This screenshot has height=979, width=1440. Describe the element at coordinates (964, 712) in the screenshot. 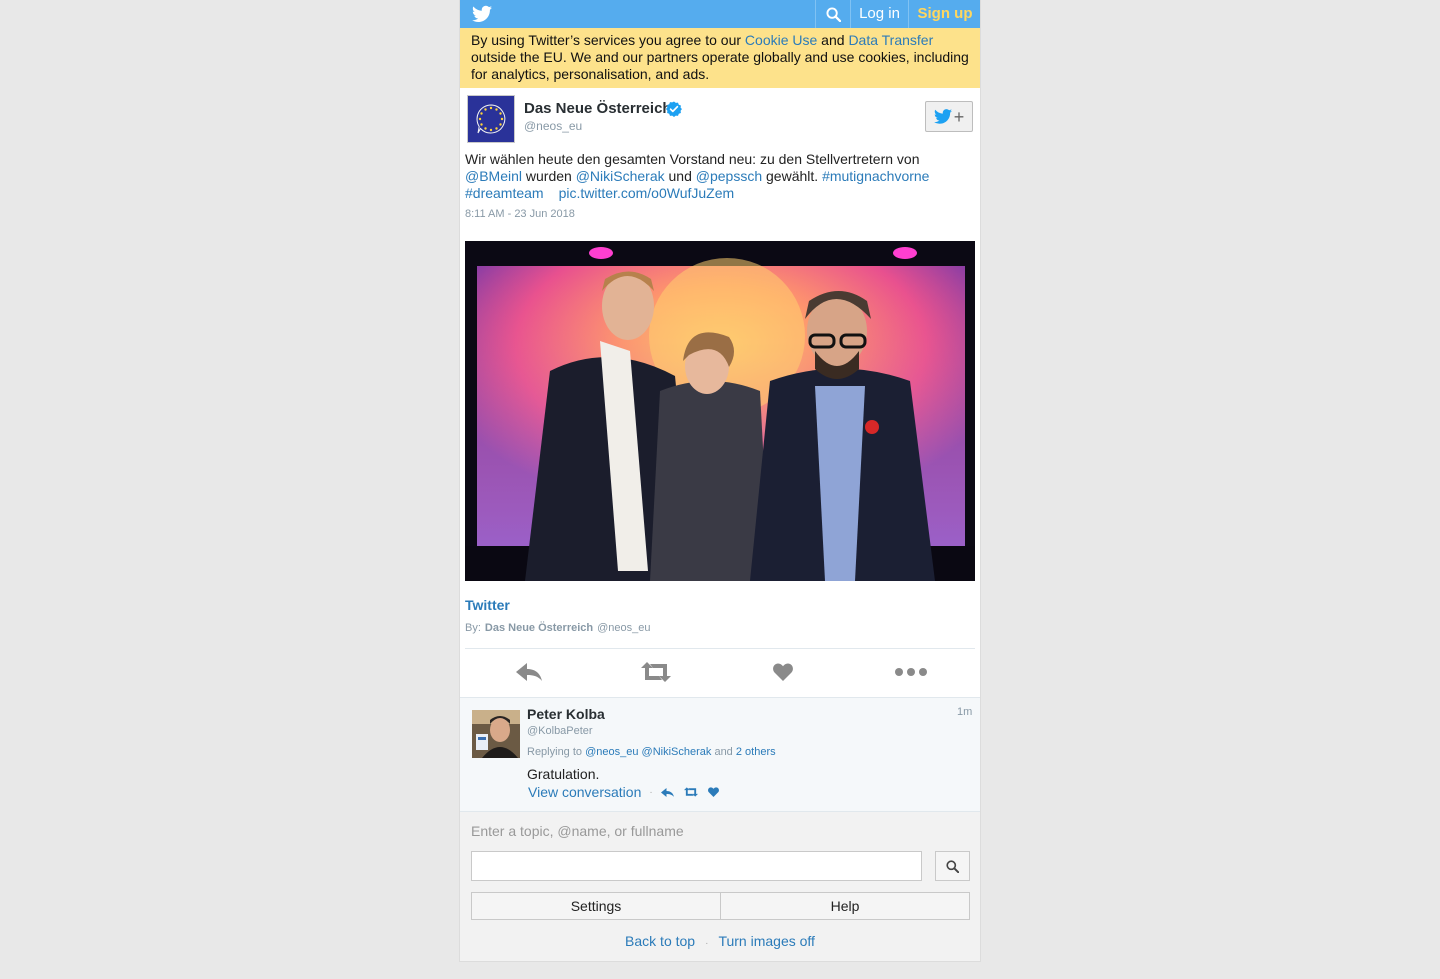

I see `reply-timestamp: 1m` at that location.